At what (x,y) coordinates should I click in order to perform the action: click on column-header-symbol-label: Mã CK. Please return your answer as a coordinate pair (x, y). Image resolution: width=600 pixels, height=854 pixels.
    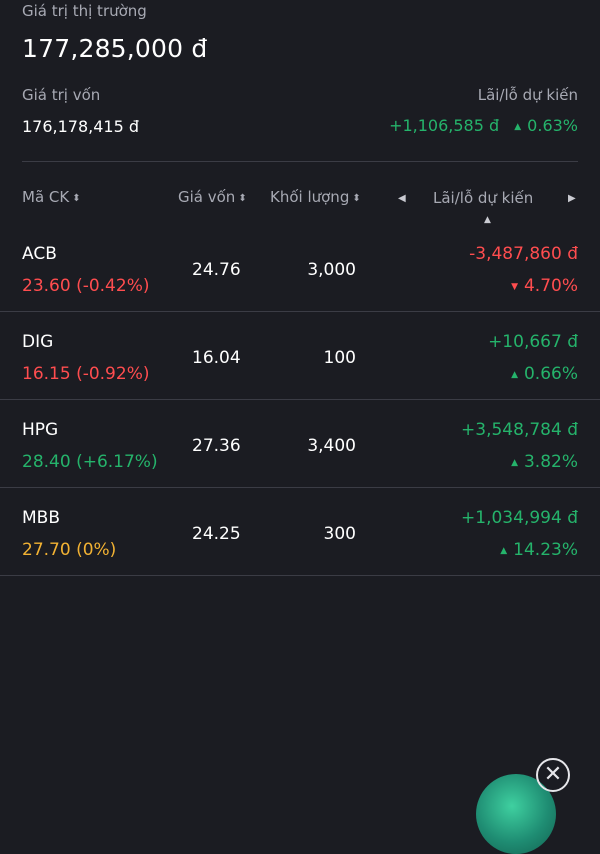
    Looking at the image, I should click on (46, 197).